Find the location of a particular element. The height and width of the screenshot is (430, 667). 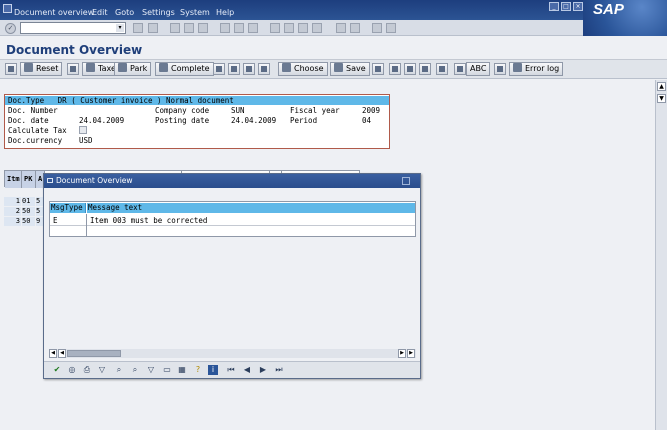

display-icon is located at coordinates (11, 69).